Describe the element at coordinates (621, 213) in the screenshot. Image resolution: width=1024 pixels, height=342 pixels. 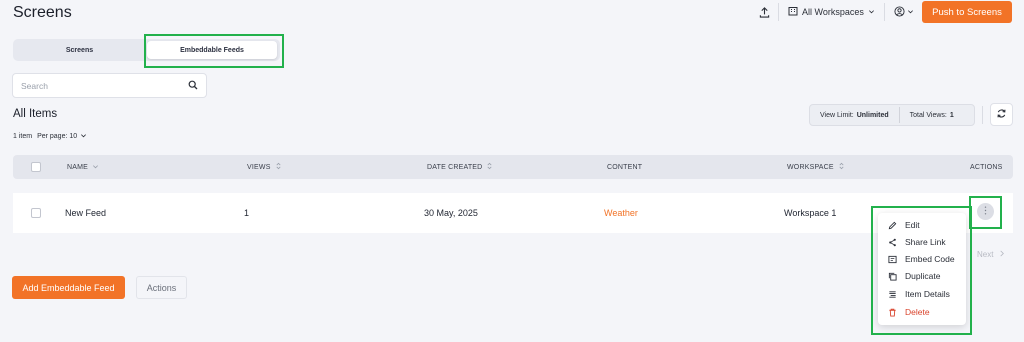
I see `cell-content: Weather` at that location.